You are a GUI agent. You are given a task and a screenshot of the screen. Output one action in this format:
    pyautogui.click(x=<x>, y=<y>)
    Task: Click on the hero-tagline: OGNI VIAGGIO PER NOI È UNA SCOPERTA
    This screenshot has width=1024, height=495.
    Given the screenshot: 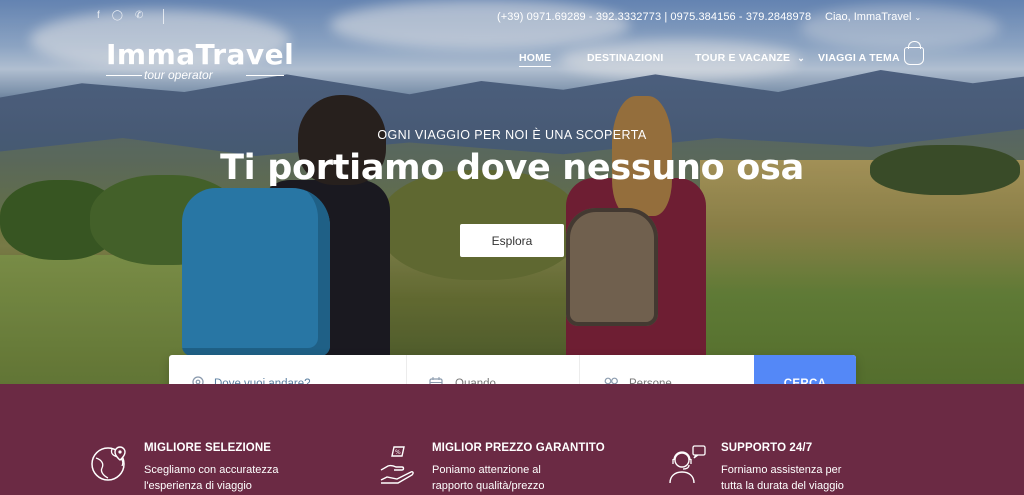 What is the action you would take?
    pyautogui.click(x=512, y=135)
    